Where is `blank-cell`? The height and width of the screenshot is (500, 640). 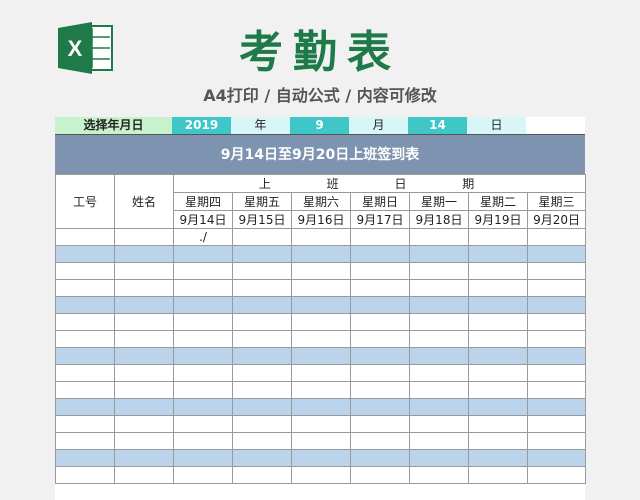
blank-cell is located at coordinates (555, 125).